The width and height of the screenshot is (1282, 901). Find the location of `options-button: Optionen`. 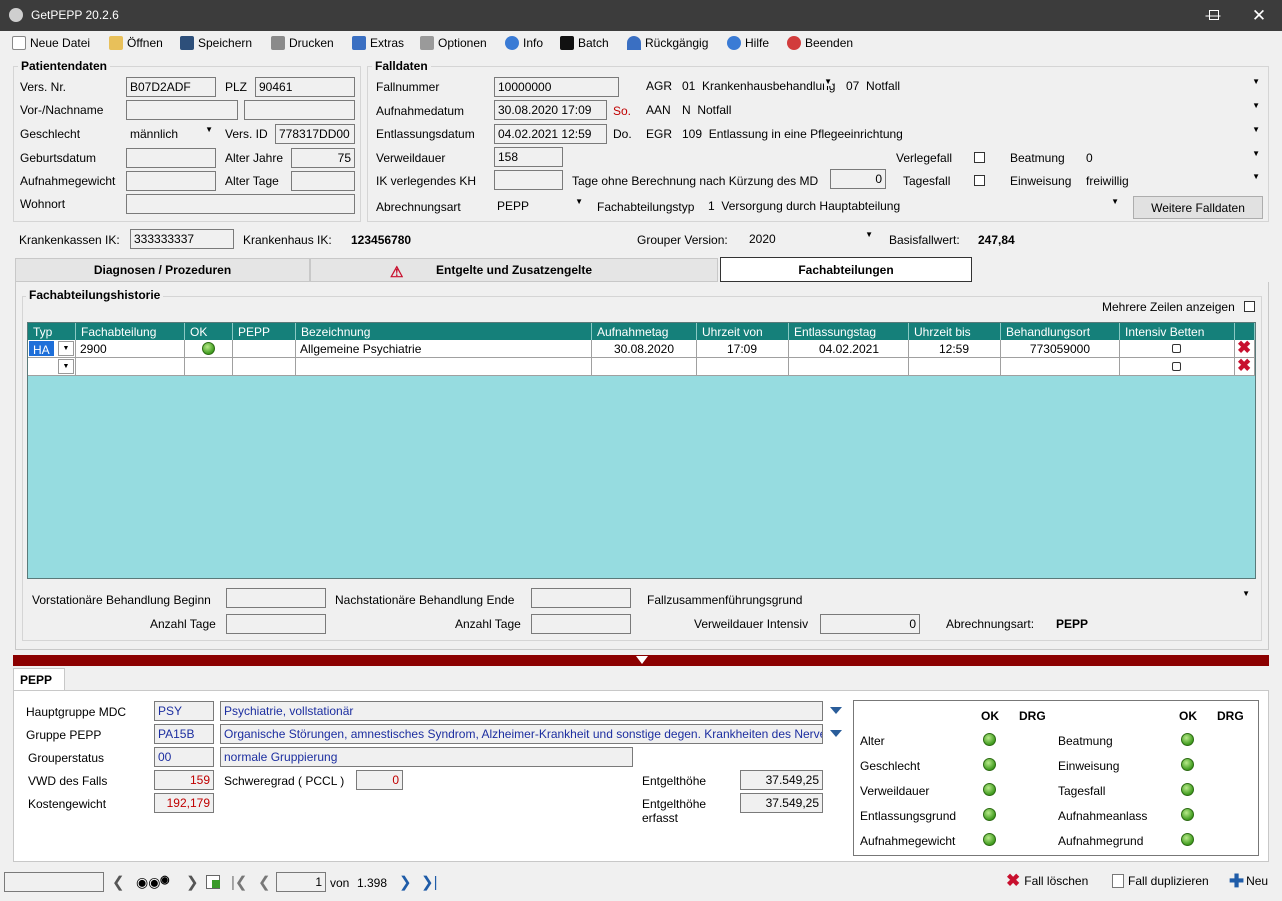

options-button: Optionen is located at coordinates (453, 43).